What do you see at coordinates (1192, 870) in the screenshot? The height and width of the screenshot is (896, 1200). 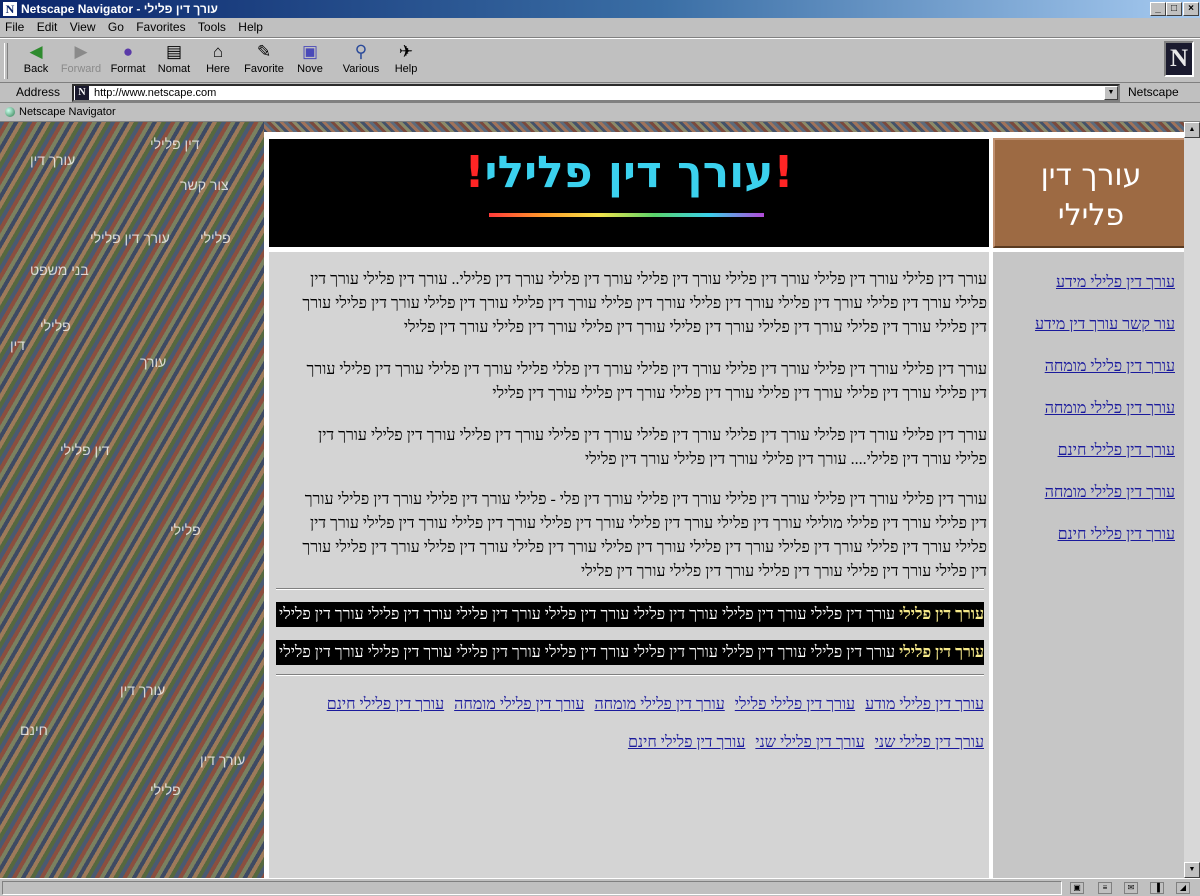 I see `scroll-down-arrow-icon: ▼` at bounding box center [1192, 870].